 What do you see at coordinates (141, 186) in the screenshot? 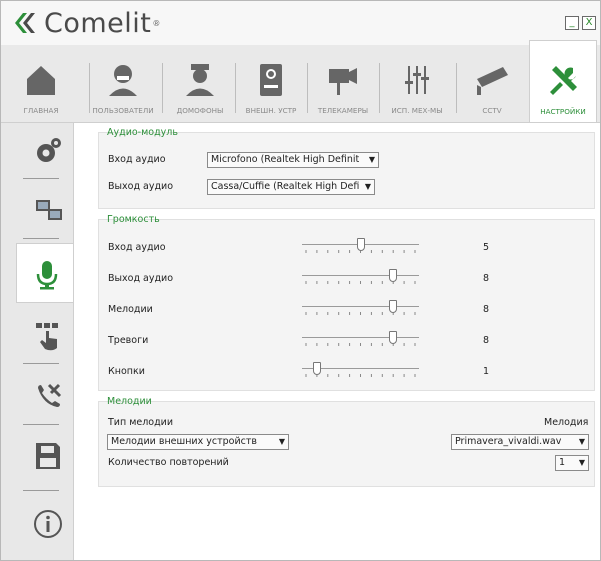
I see `audio-output-label: Выход аудио` at bounding box center [141, 186].